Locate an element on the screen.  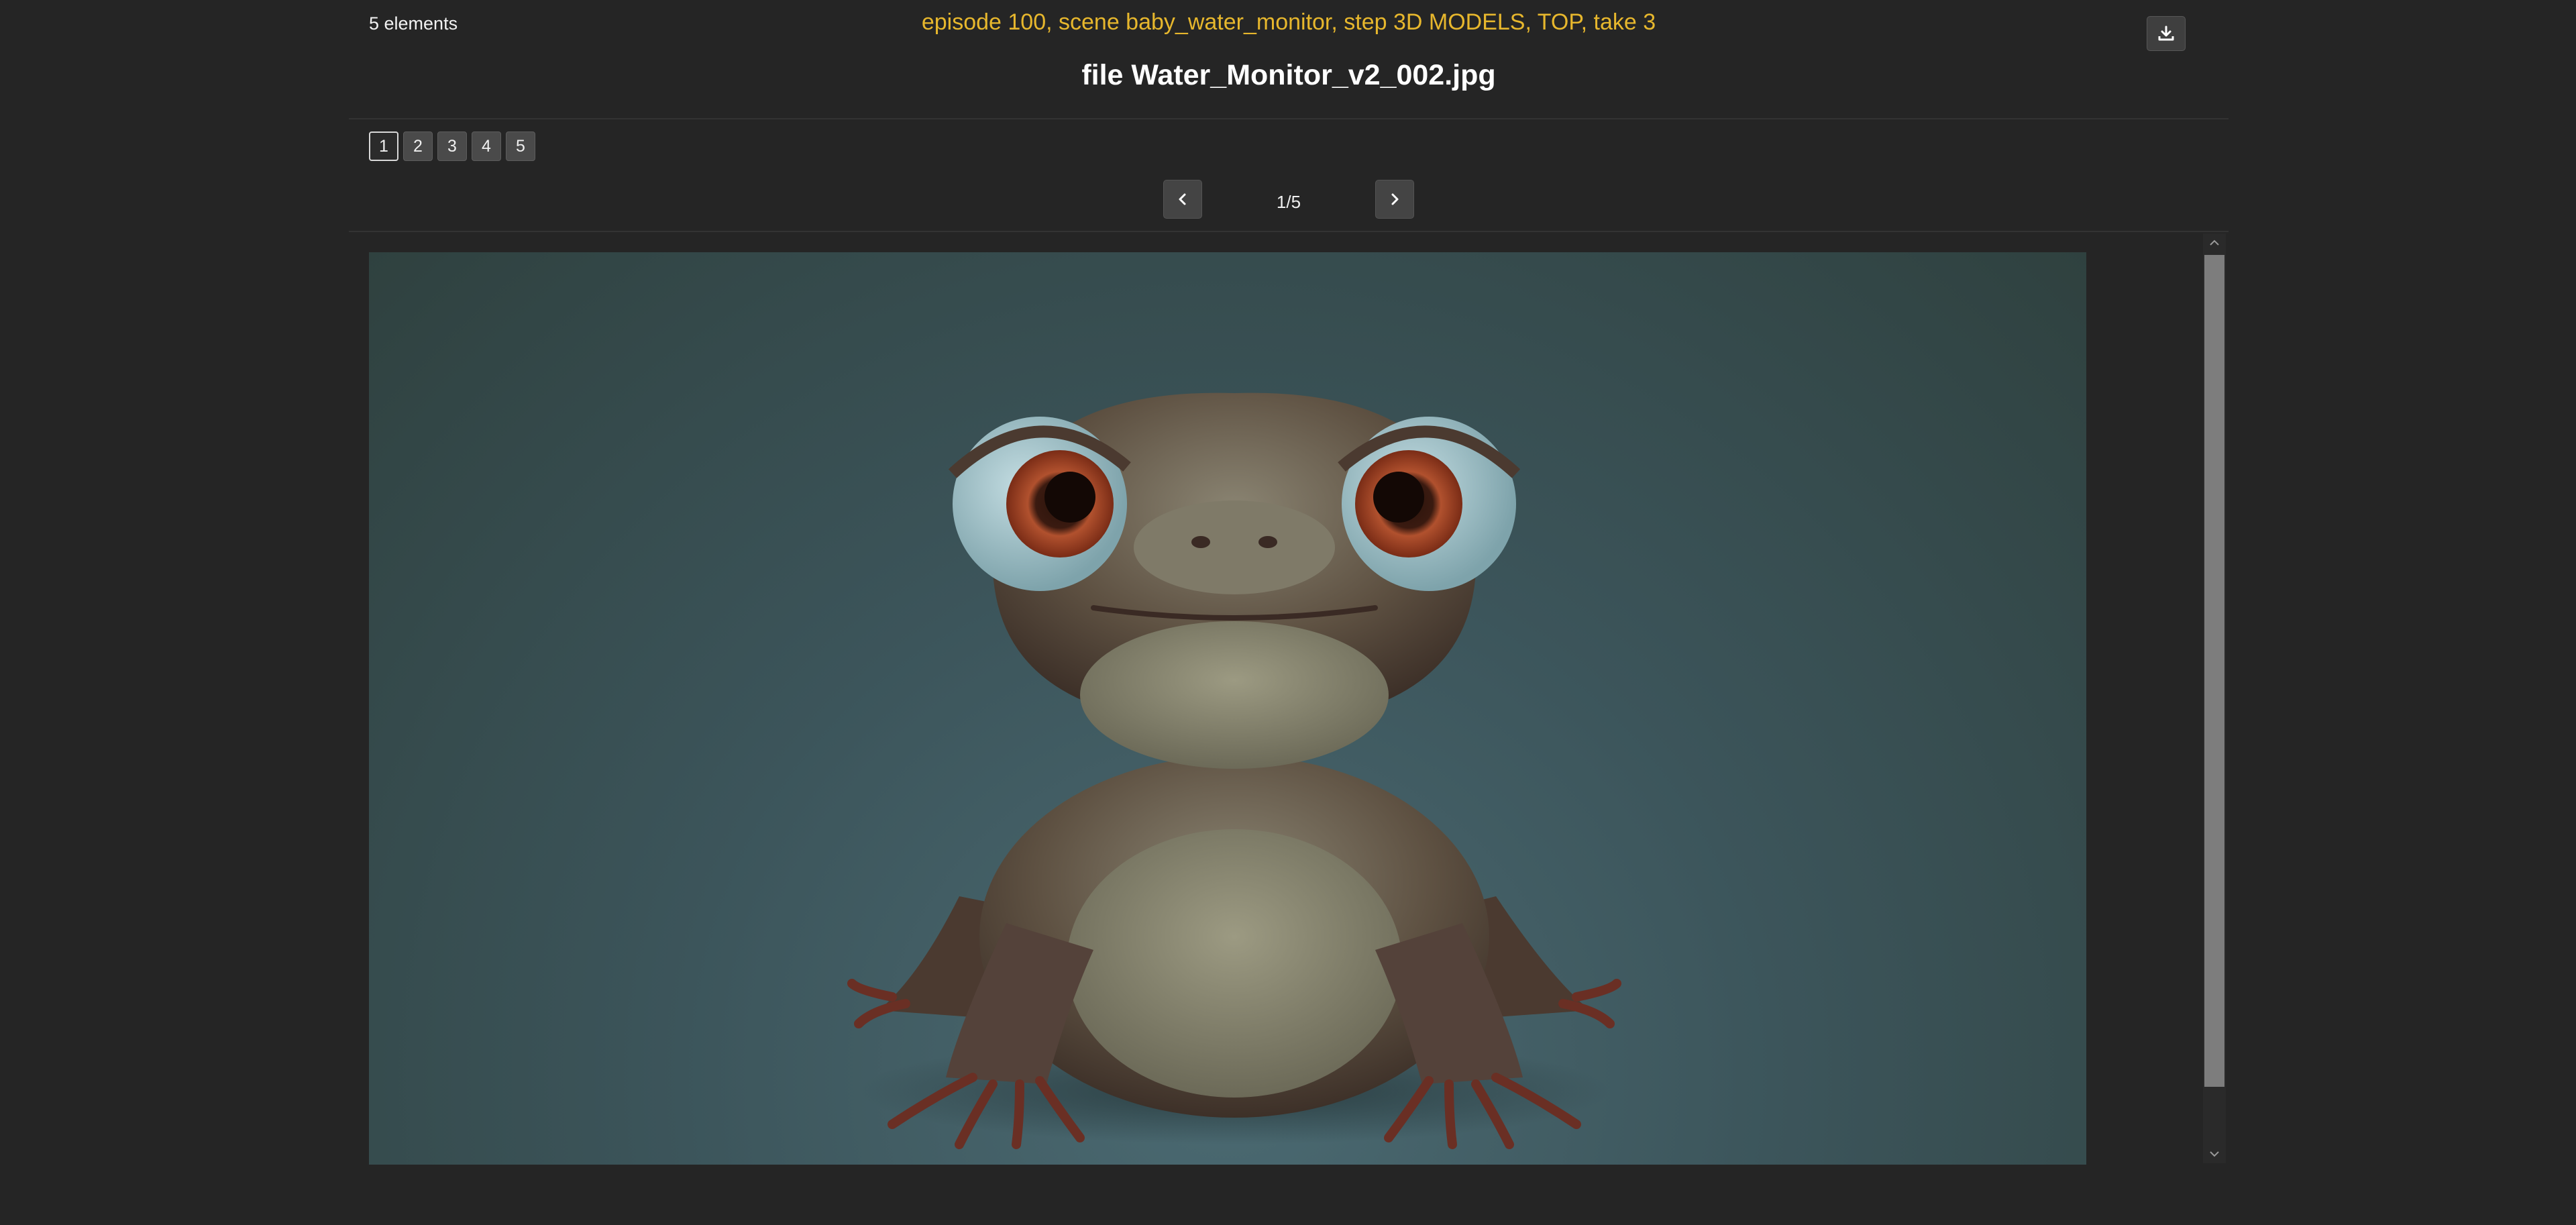
page-selector: 1 2 3 4 5 is located at coordinates (452, 146).